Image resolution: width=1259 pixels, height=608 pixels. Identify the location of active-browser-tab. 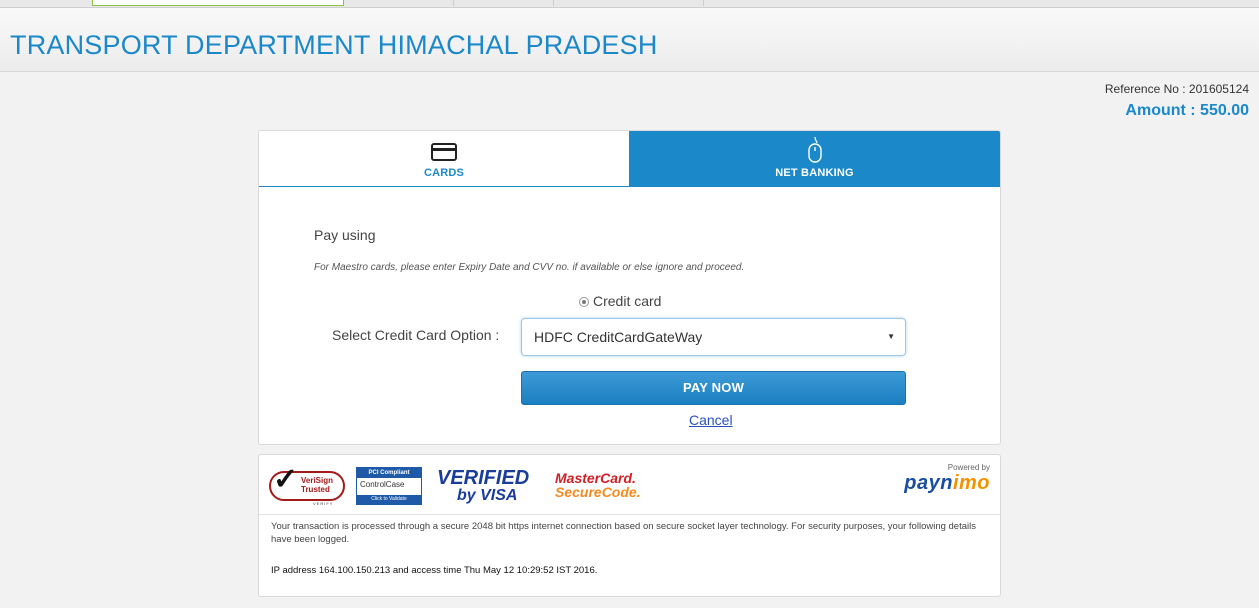
(218, 3).